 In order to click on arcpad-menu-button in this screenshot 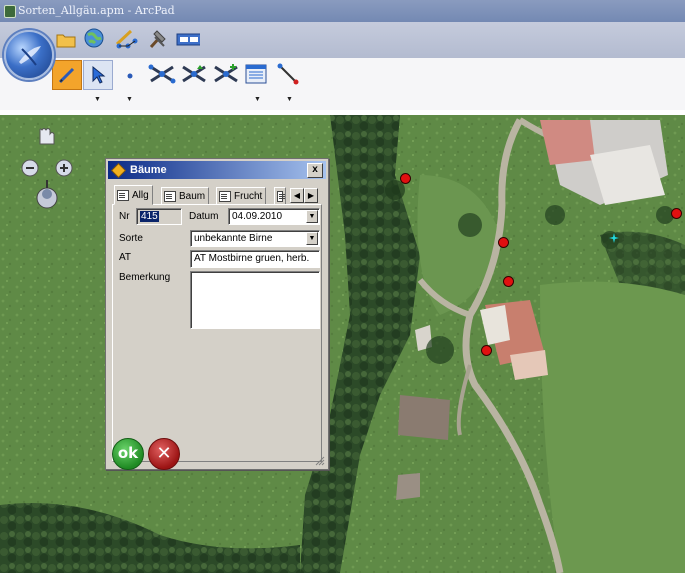, I will do `click(29, 55)`.